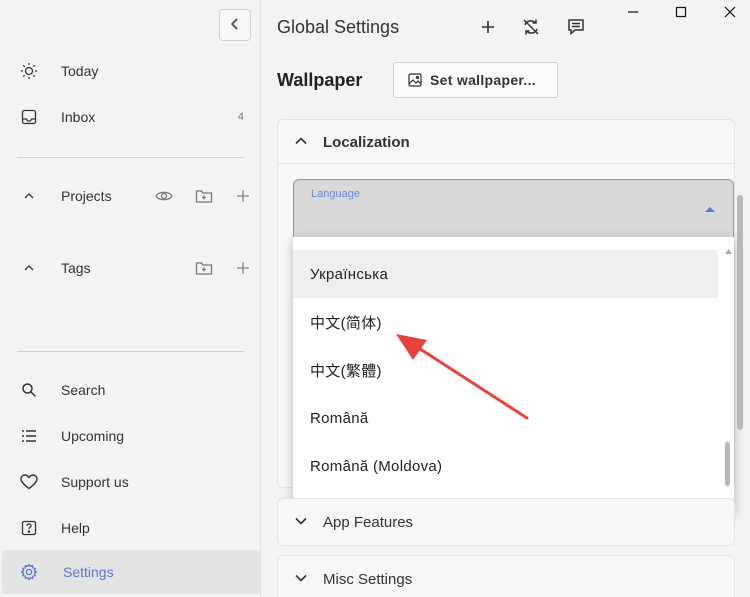 The height and width of the screenshot is (597, 750). Describe the element at coordinates (29, 436) in the screenshot. I see `list-icon` at that location.